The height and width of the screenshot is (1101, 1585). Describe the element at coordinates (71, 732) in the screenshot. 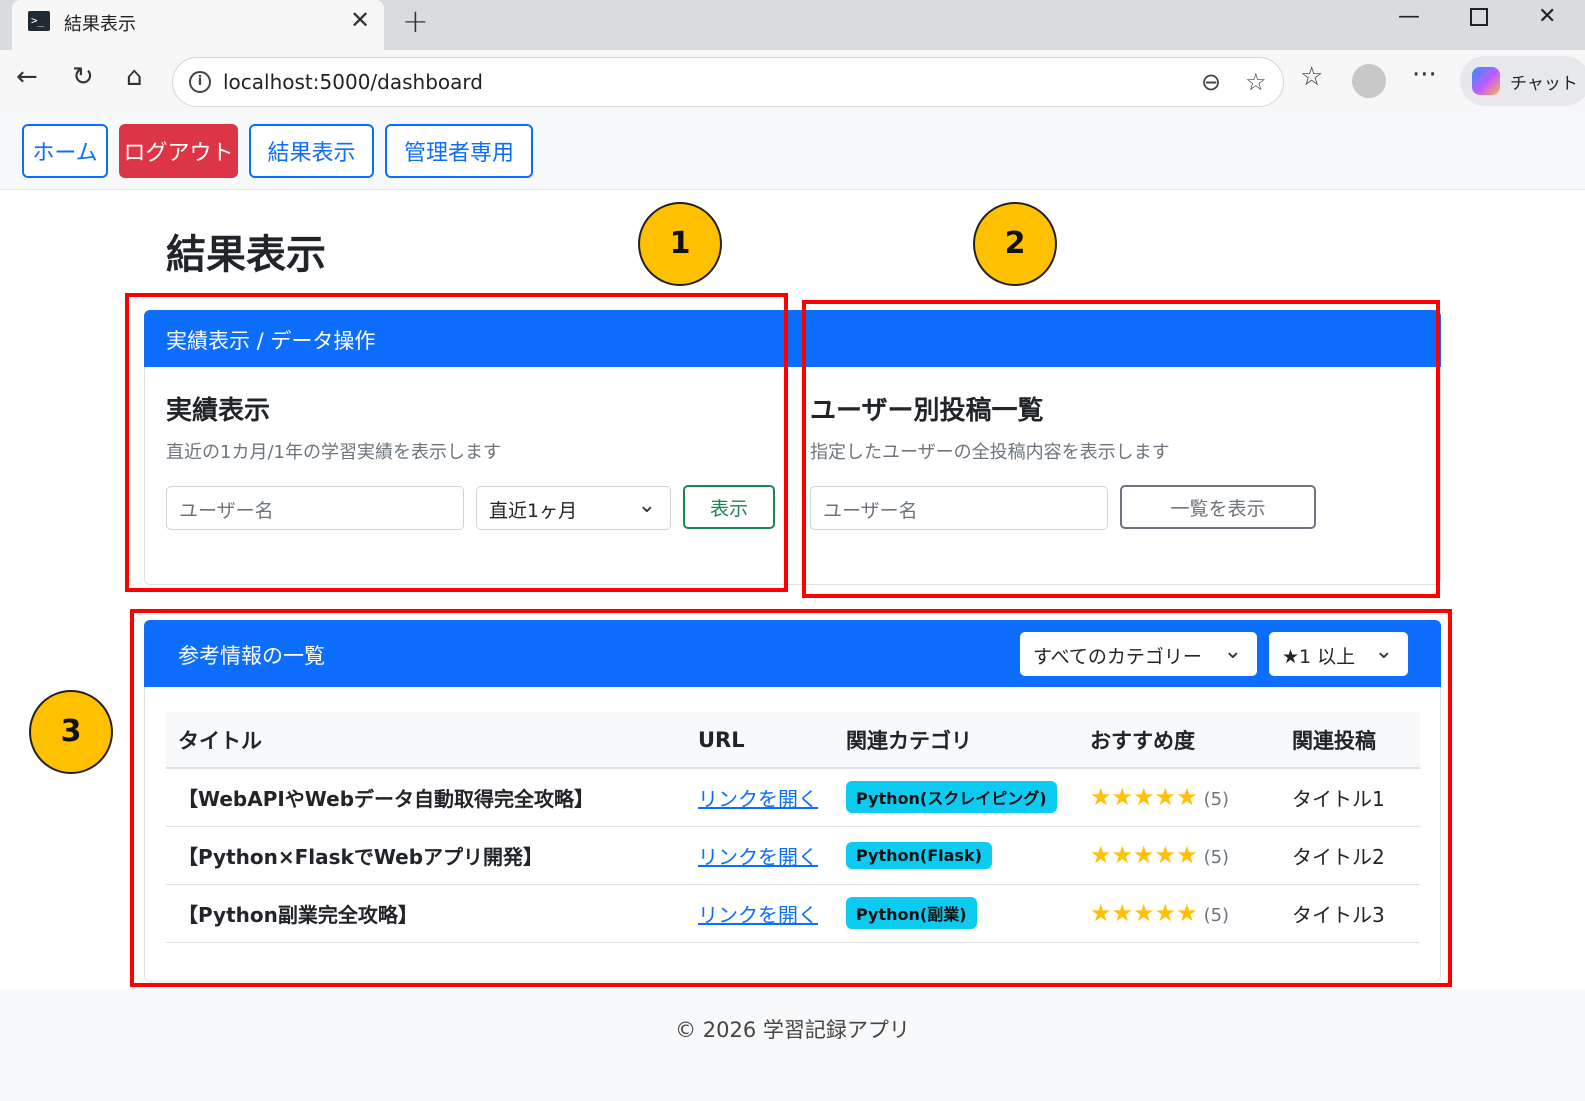

I see `annotation-marker-3: 3` at that location.